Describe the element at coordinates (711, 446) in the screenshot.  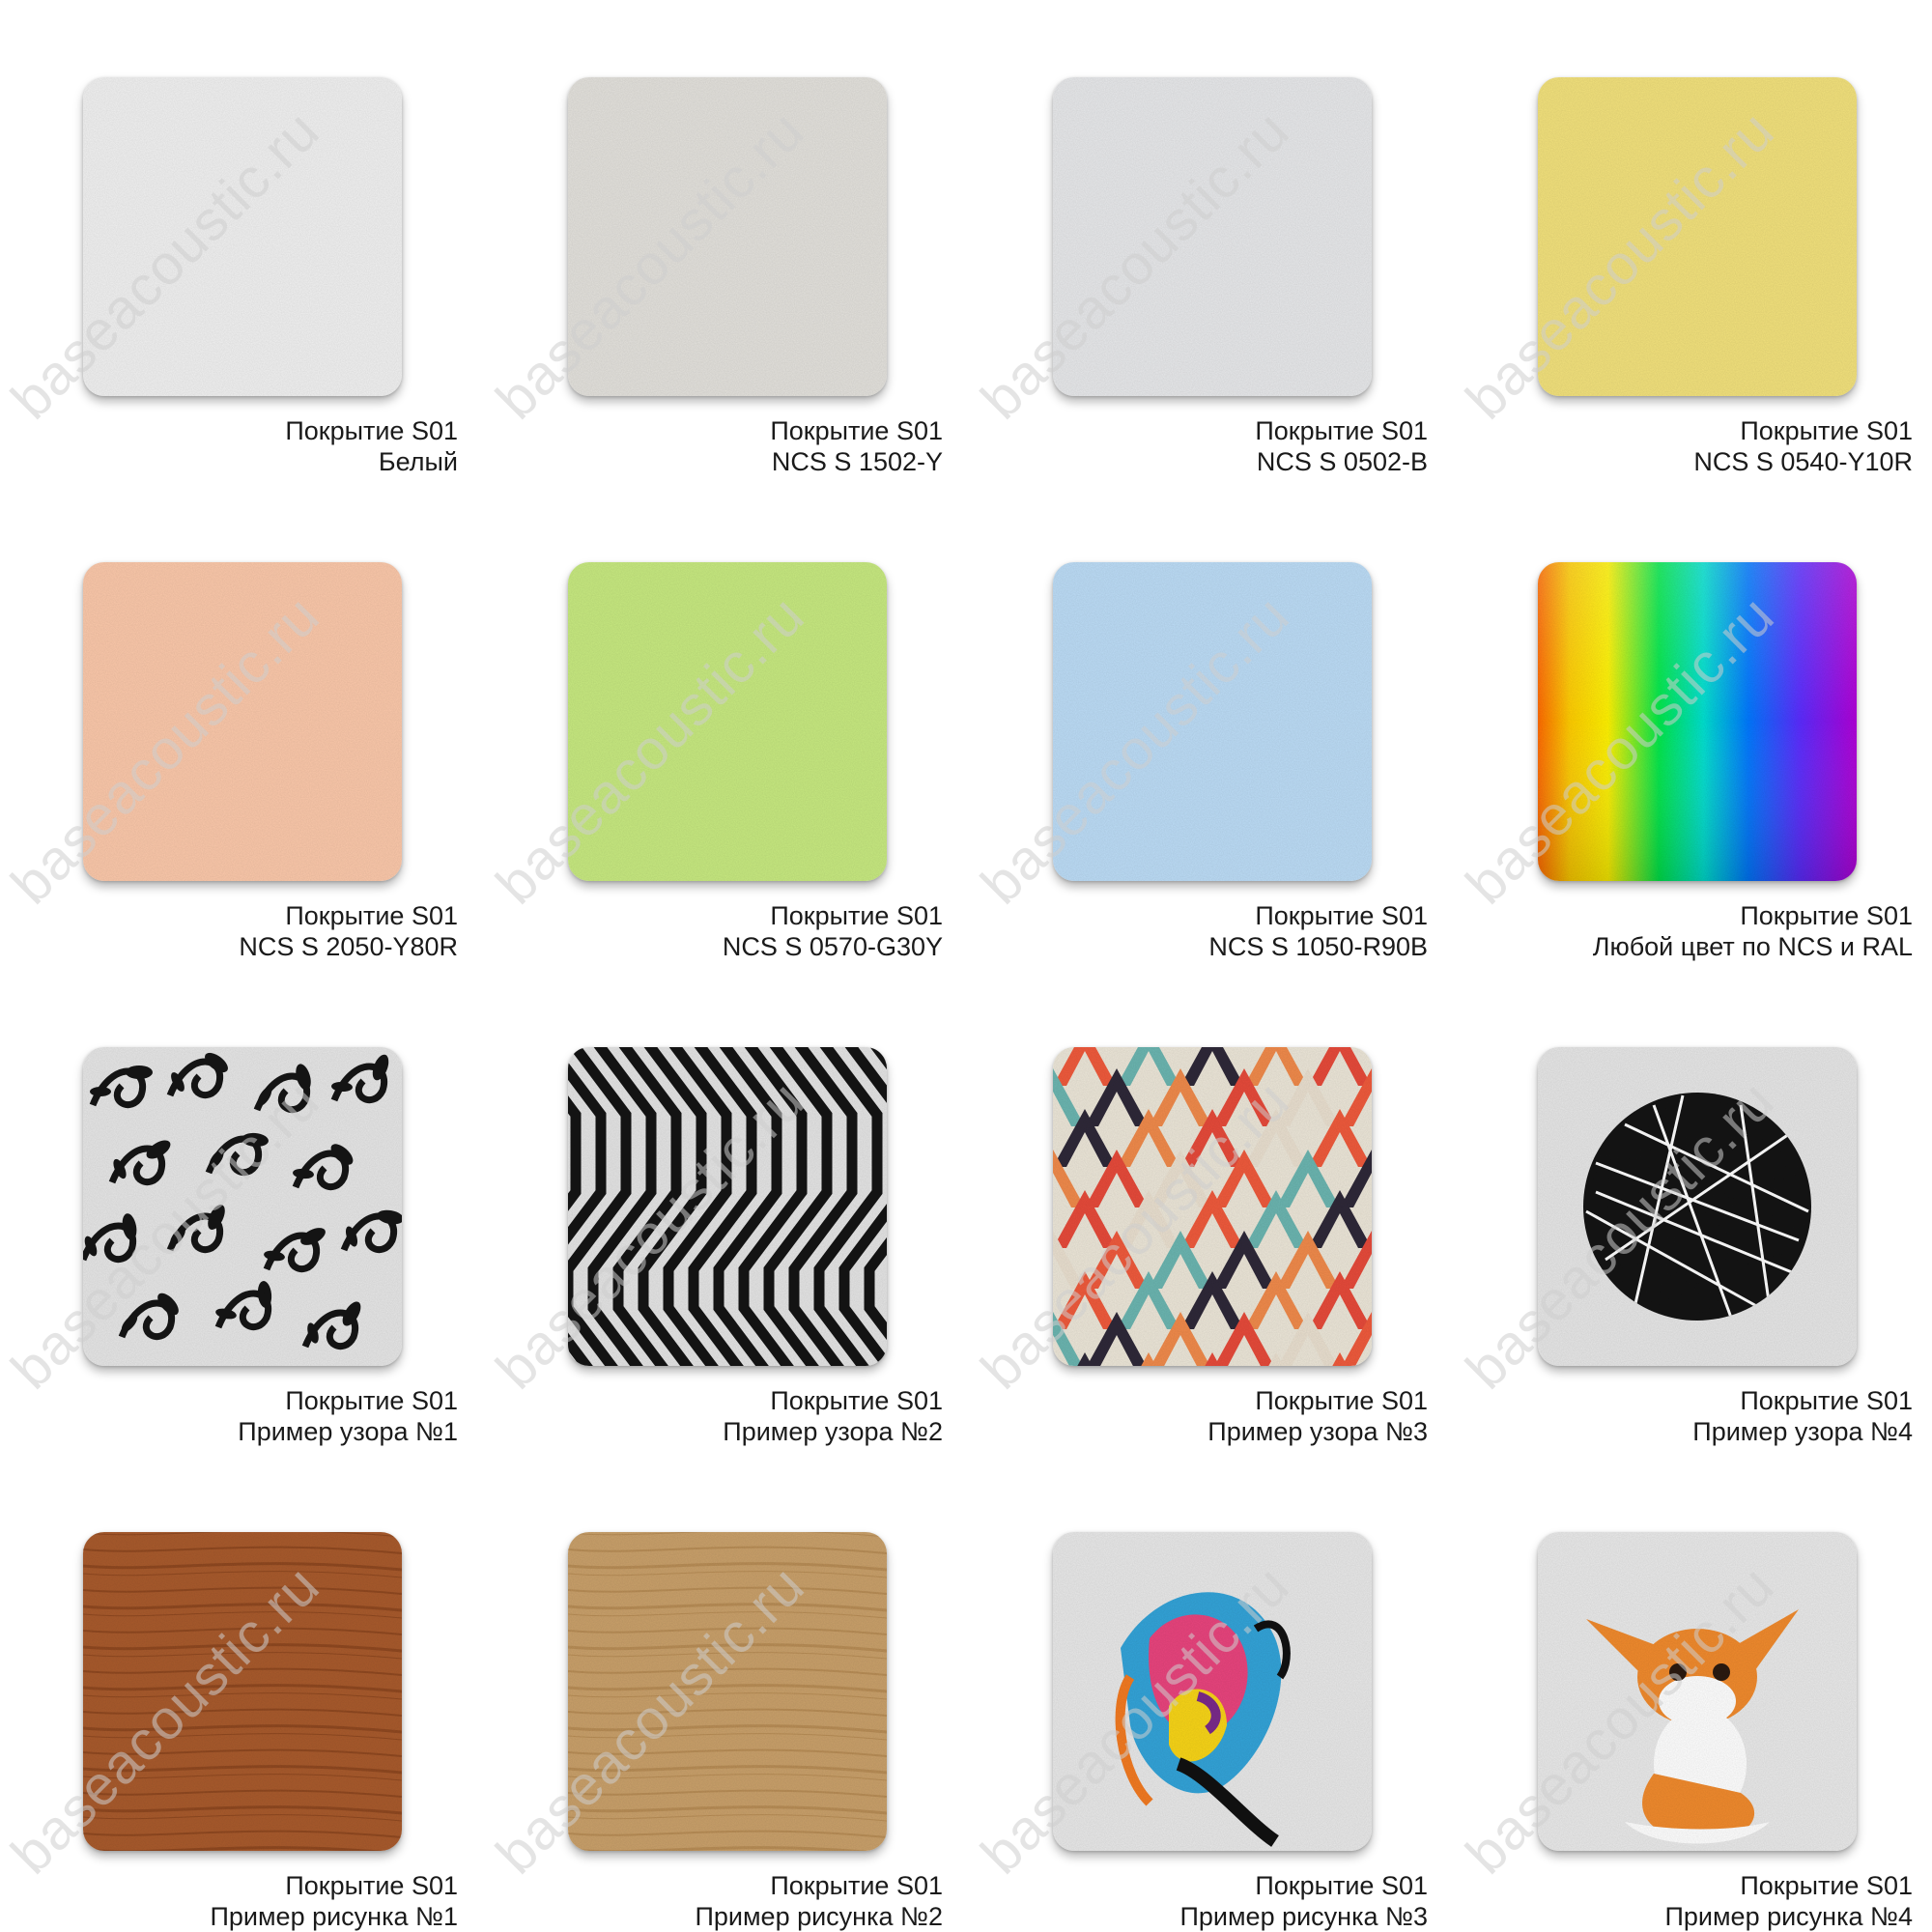
I see `swatch-caption: Покрытие S01 NCS S 1502-Y` at that location.